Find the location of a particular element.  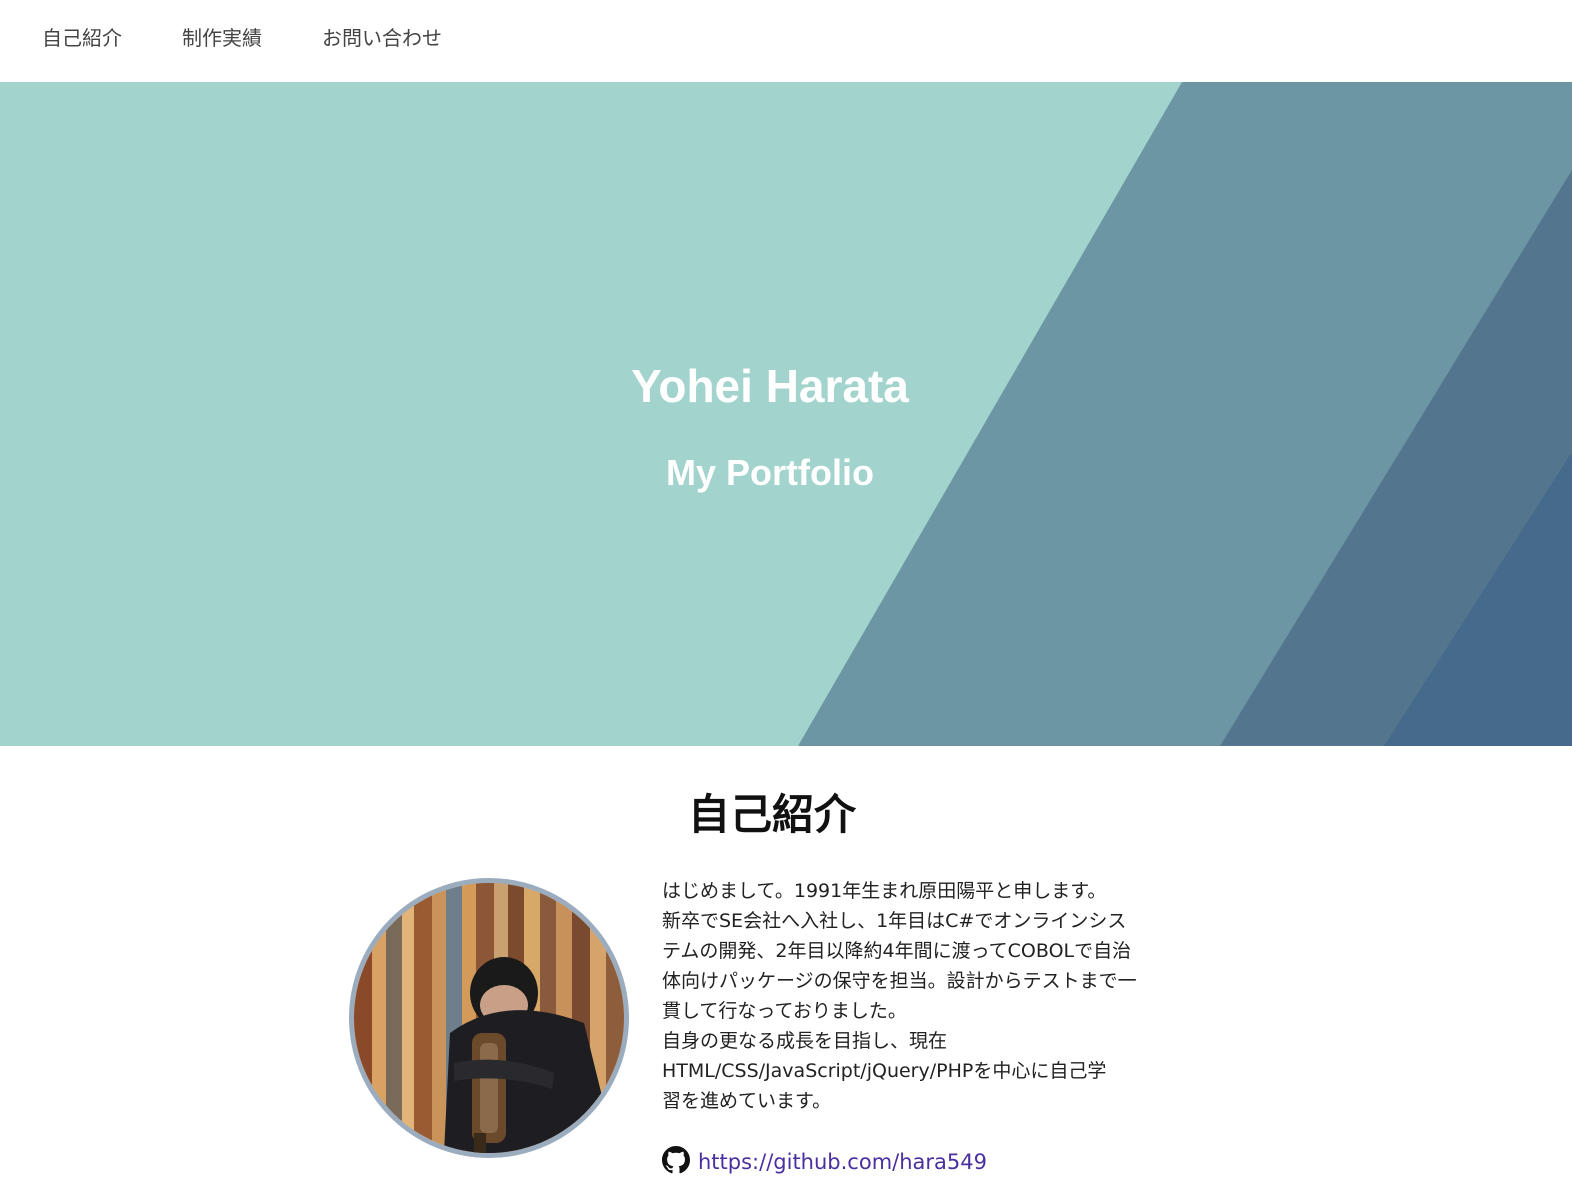

about-heading: 自己紹介 is located at coordinates (771, 814).